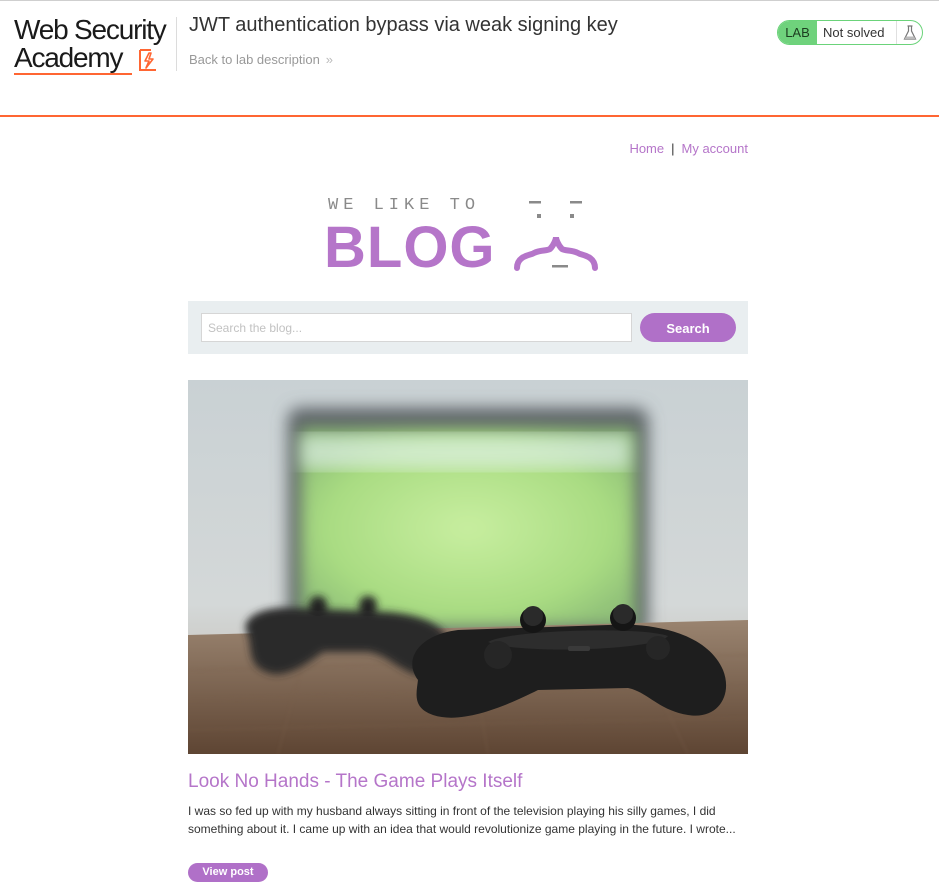 Image resolution: width=939 pixels, height=890 pixels. I want to click on blog-wordmark: BLOG, so click(410, 247).